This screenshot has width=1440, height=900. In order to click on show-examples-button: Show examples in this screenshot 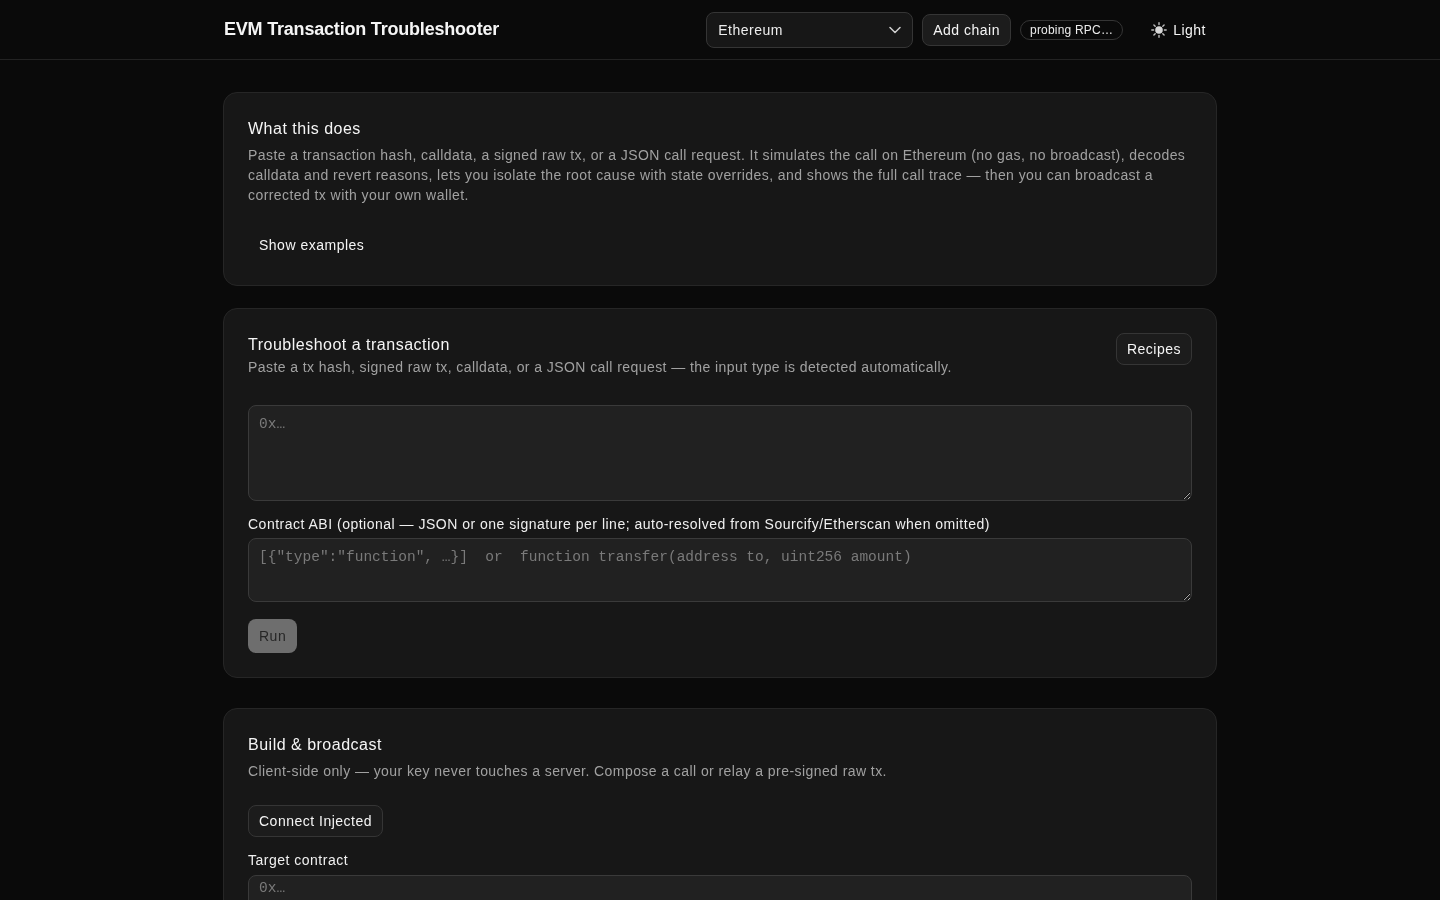, I will do `click(312, 245)`.